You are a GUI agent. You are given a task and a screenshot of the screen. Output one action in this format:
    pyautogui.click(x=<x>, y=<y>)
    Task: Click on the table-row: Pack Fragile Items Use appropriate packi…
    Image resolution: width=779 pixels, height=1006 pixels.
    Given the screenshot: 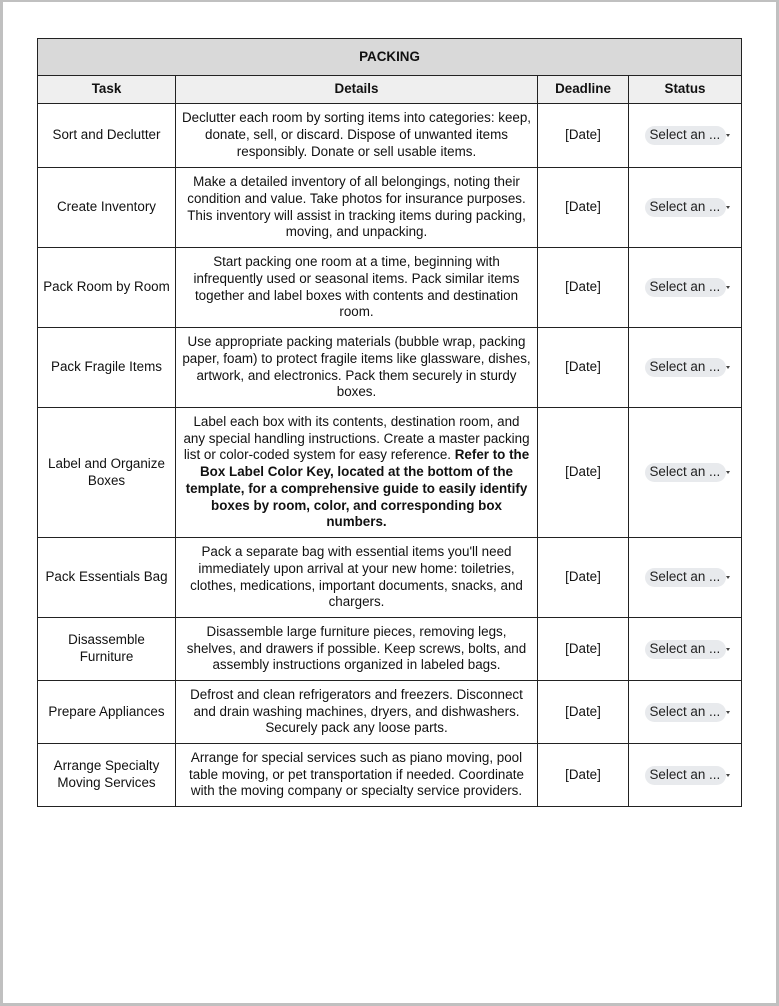 What is the action you would take?
    pyautogui.click(x=390, y=367)
    